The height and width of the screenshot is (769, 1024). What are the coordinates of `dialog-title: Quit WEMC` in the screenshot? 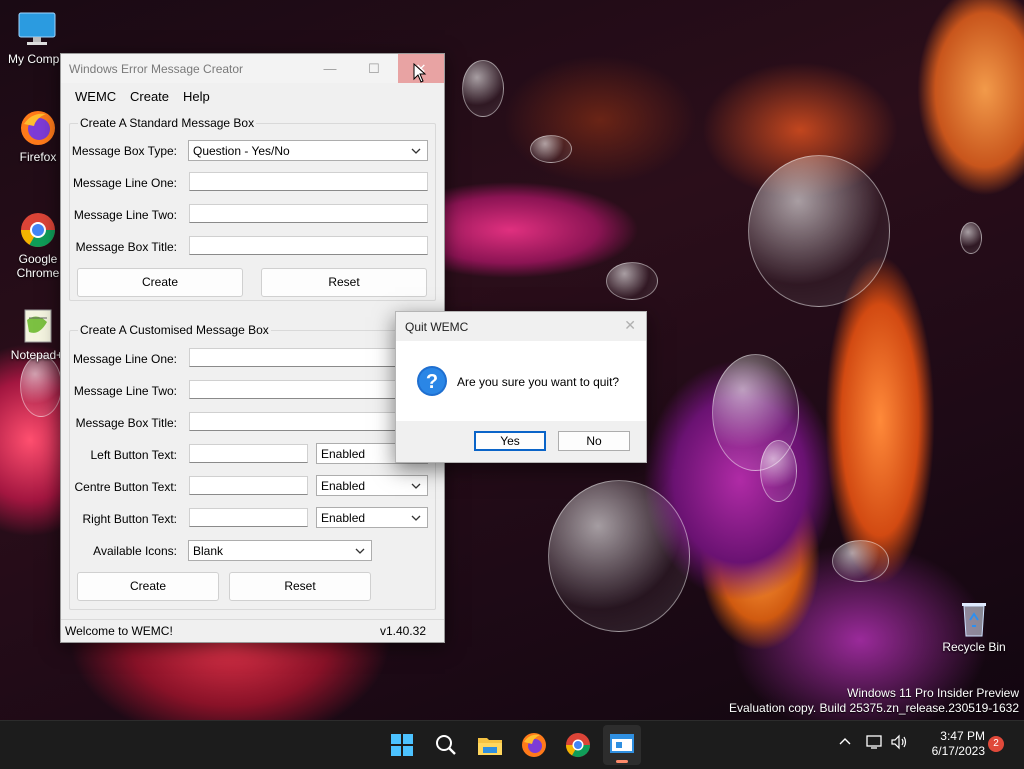 It's located at (437, 327).